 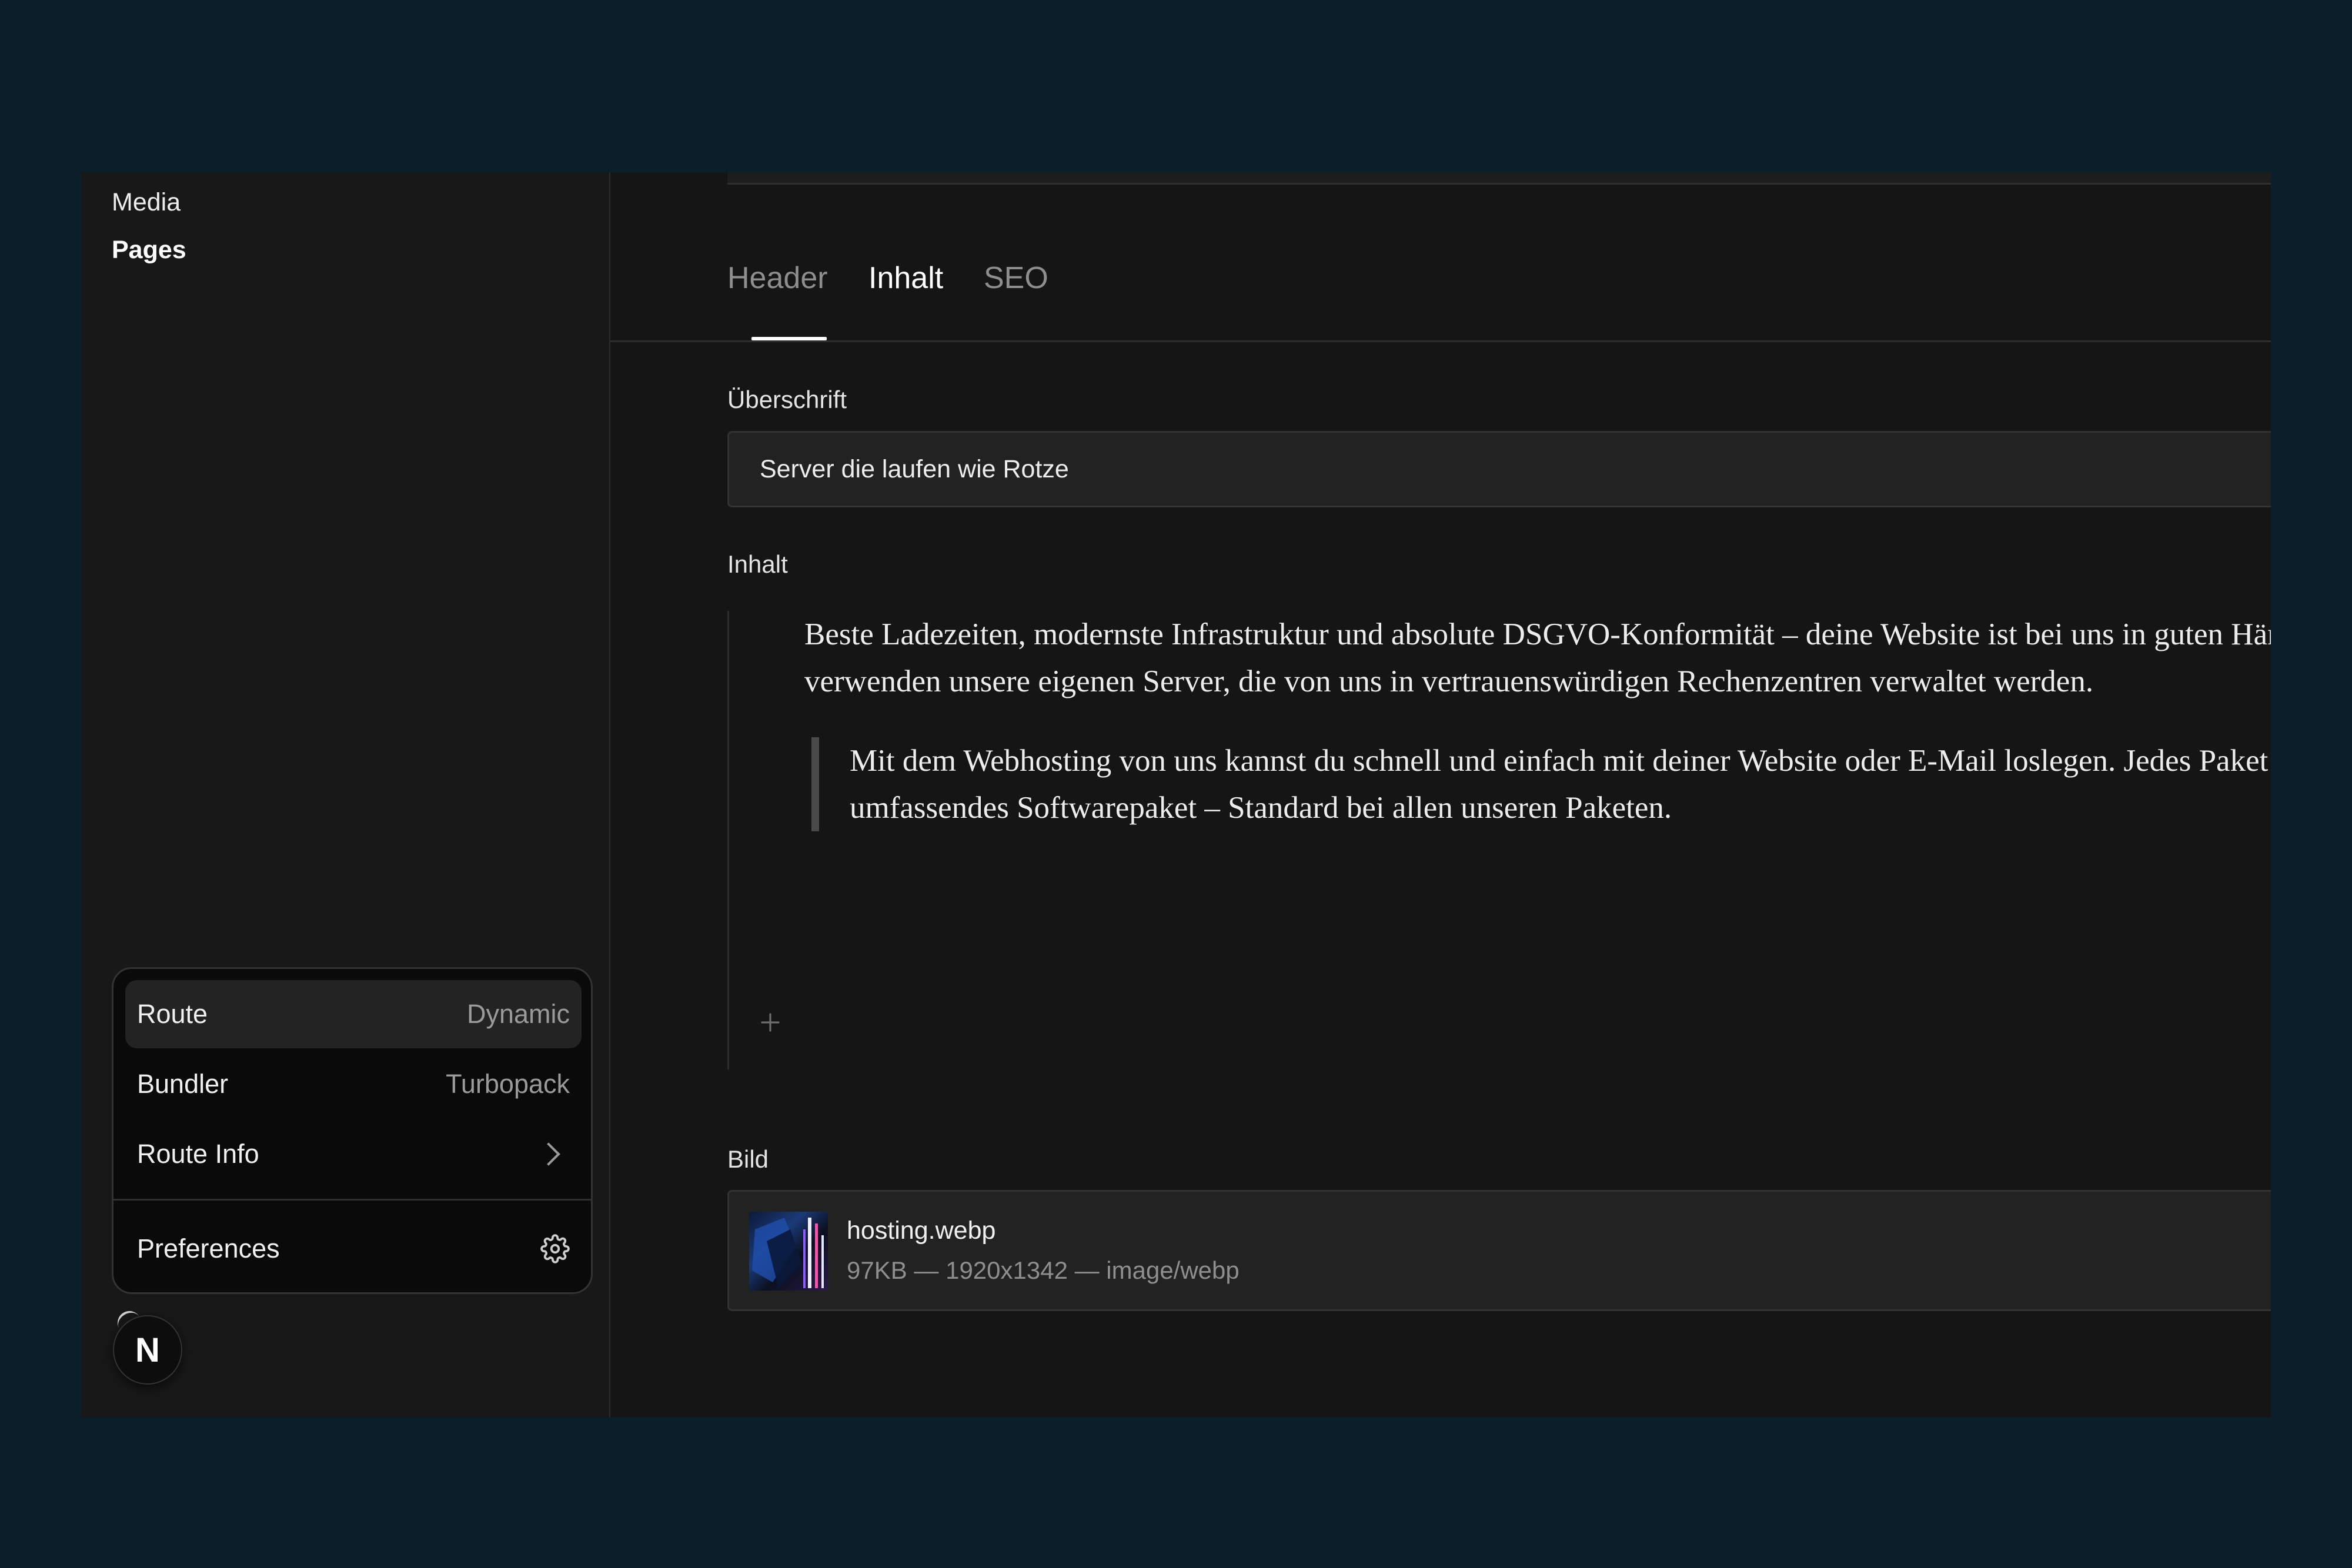 What do you see at coordinates (777, 278) in the screenshot?
I see `tab-header: Header` at bounding box center [777, 278].